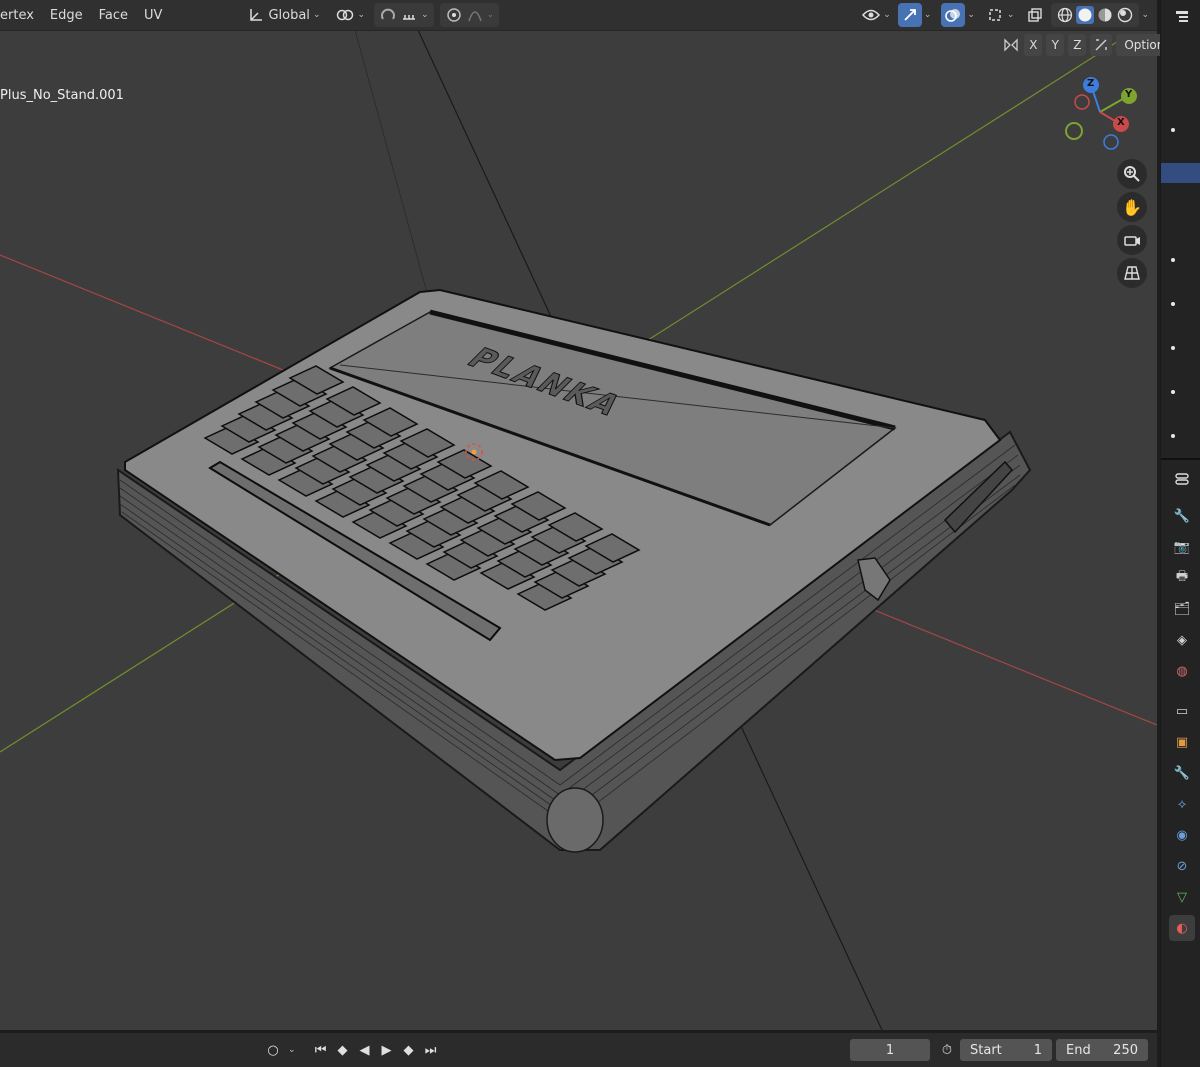 The height and width of the screenshot is (1067, 1200). What do you see at coordinates (1037, 1050) in the screenshot?
I see `start-value: 1` at bounding box center [1037, 1050].